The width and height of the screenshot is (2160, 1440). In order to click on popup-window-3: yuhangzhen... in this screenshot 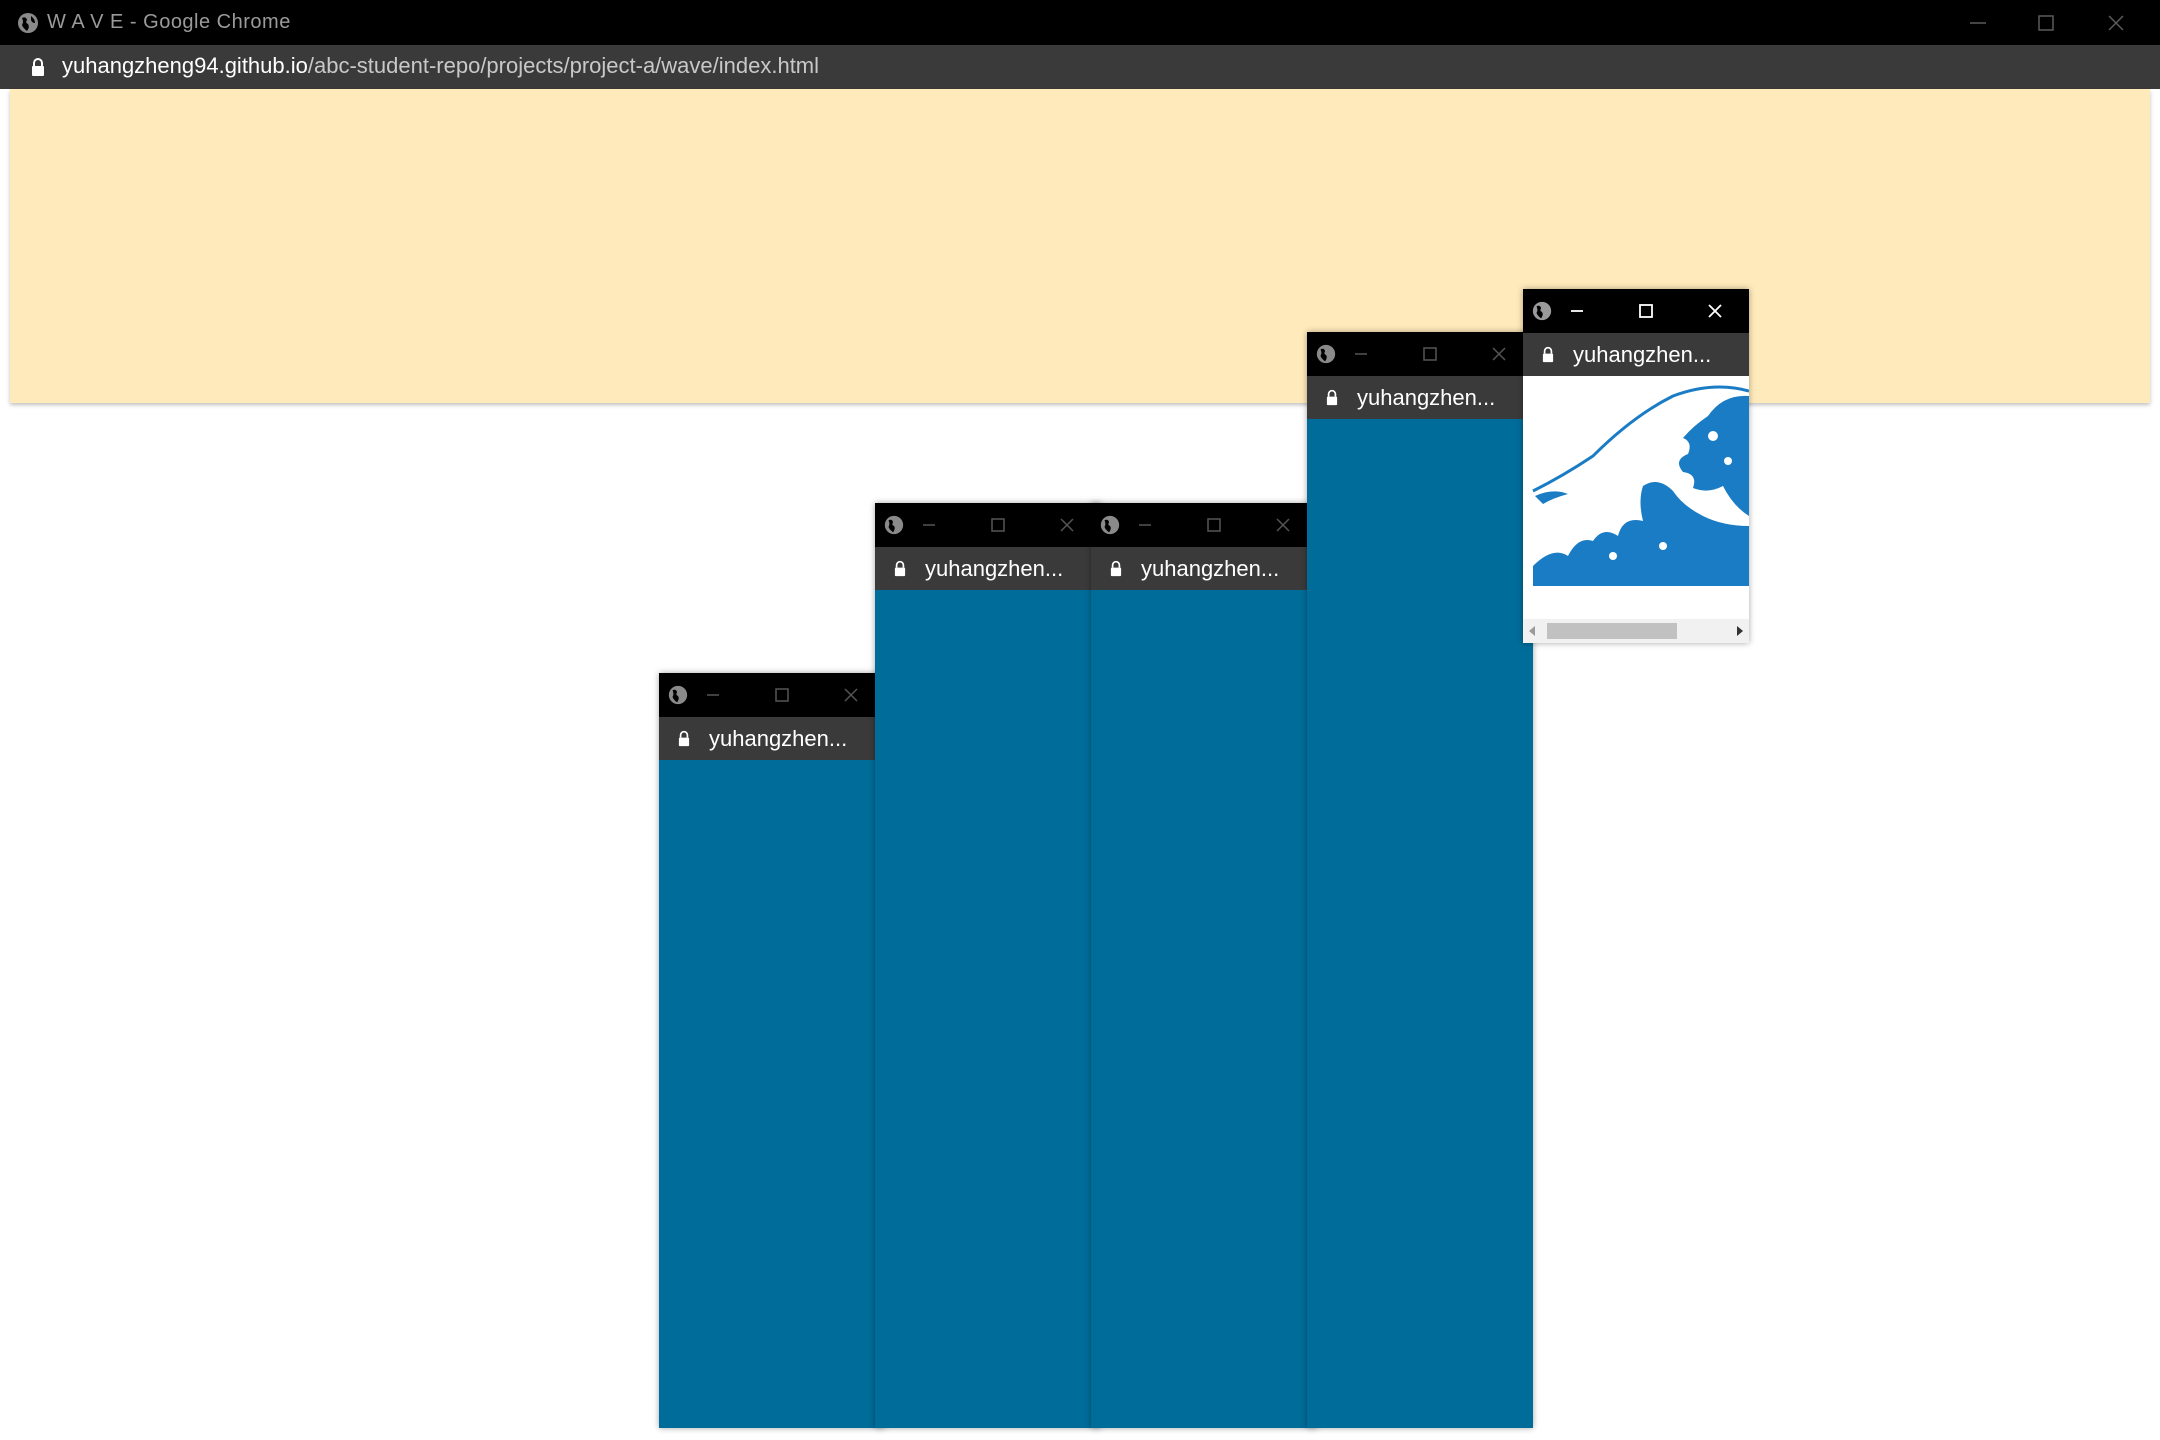, I will do `click(1204, 965)`.